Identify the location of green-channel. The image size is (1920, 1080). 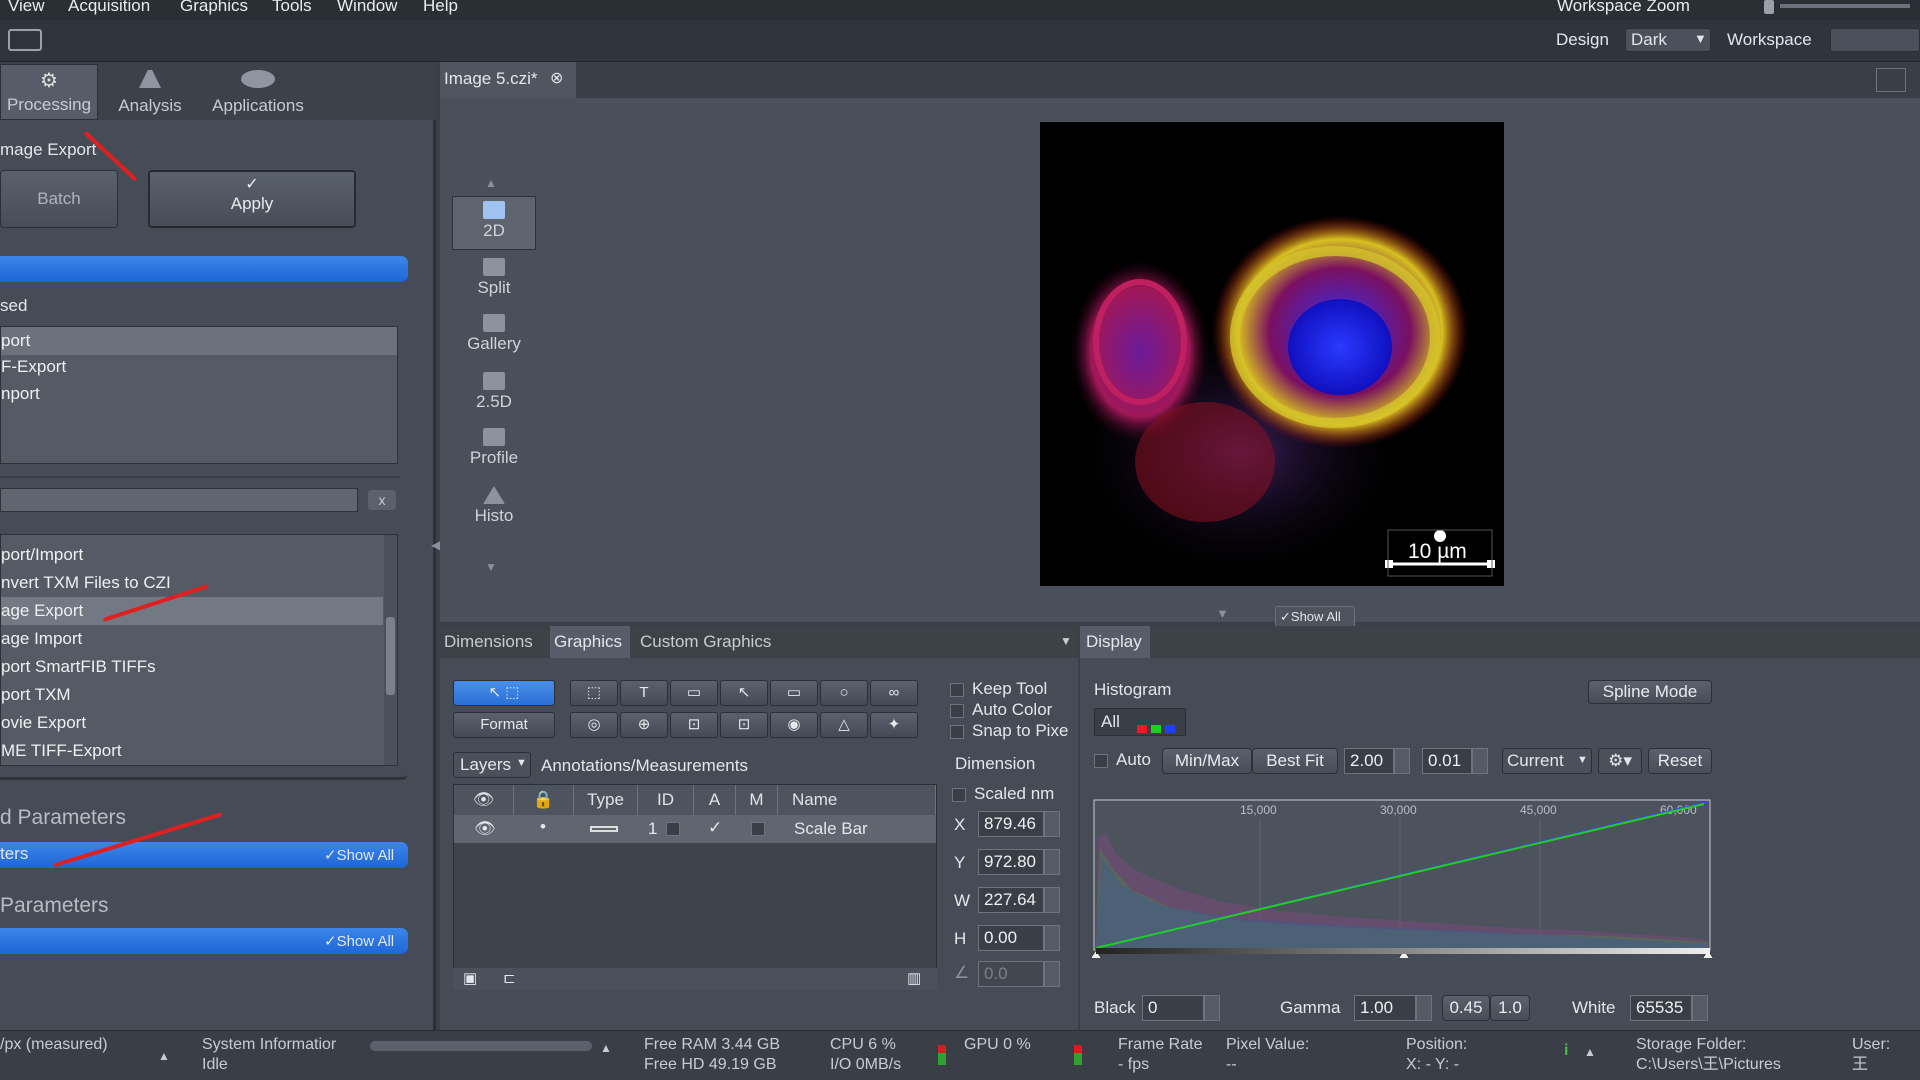
(1156, 729).